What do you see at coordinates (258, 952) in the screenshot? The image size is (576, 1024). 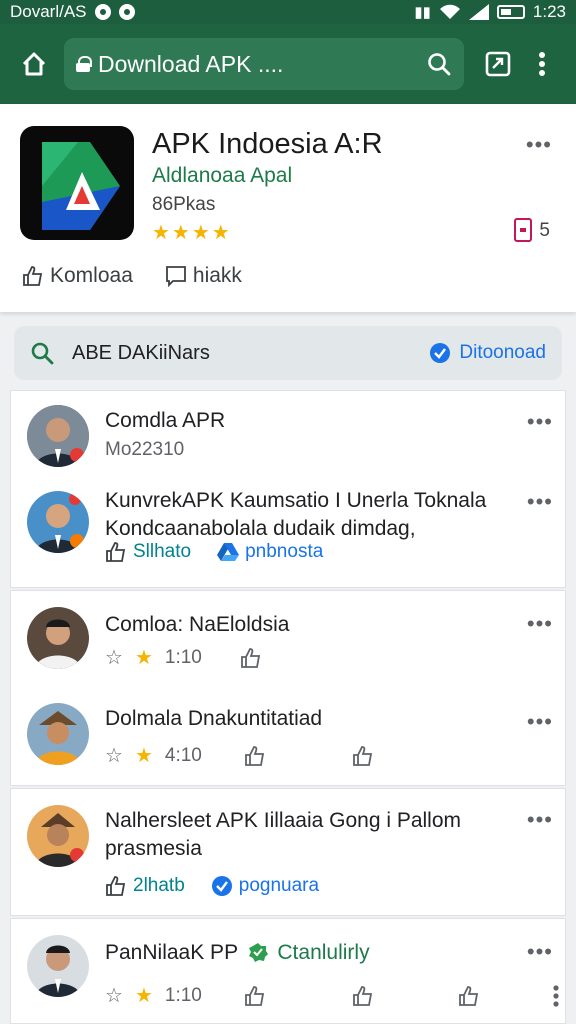 I see `verified-badge-icon` at bounding box center [258, 952].